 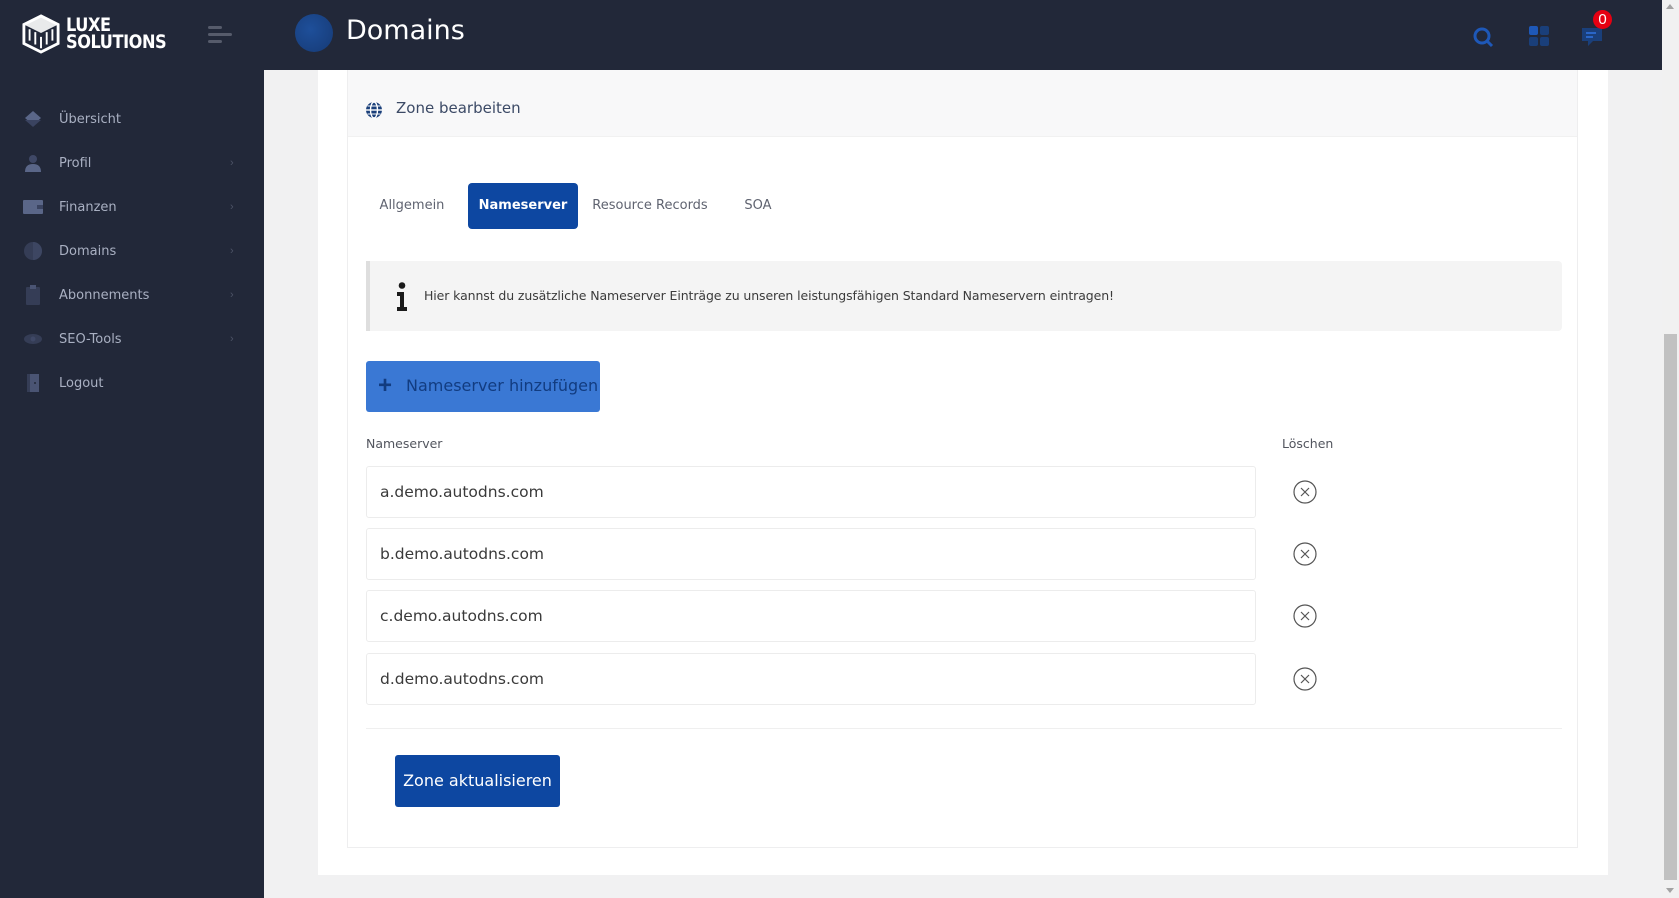 What do you see at coordinates (402, 296) in the screenshot?
I see `info-icon` at bounding box center [402, 296].